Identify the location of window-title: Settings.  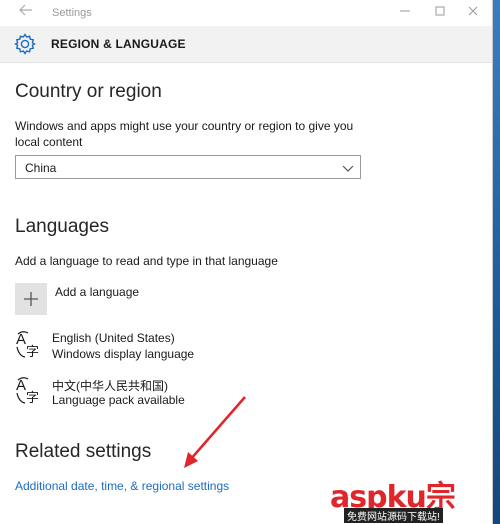
(72, 13).